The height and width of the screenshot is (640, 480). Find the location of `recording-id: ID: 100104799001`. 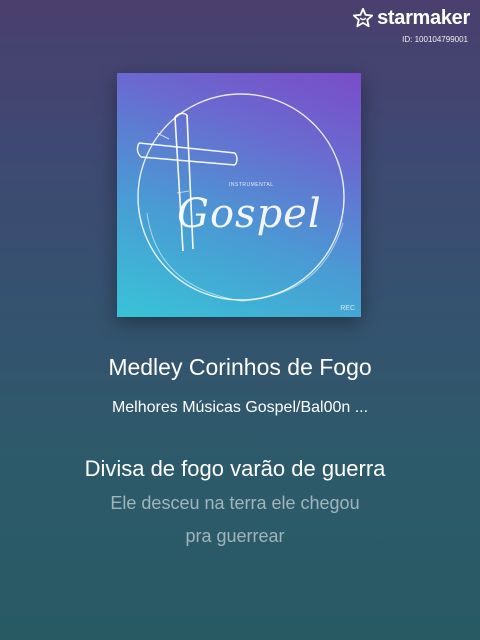

recording-id: ID: 100104799001 is located at coordinates (435, 39).